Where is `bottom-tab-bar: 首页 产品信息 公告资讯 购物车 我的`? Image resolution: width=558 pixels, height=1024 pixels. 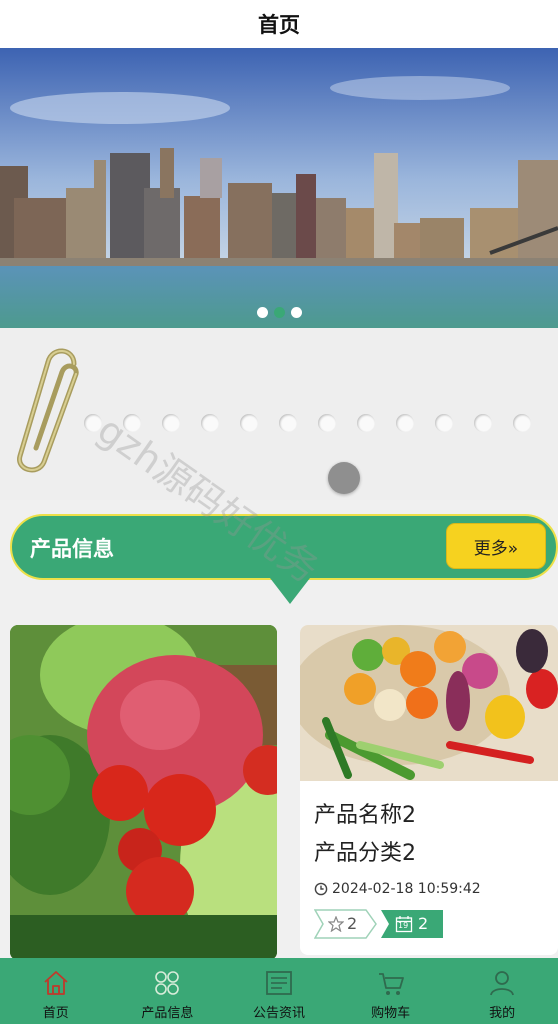
bottom-tab-bar: 首页 产品信息 公告资讯 购物车 我的 is located at coordinates (279, 991).